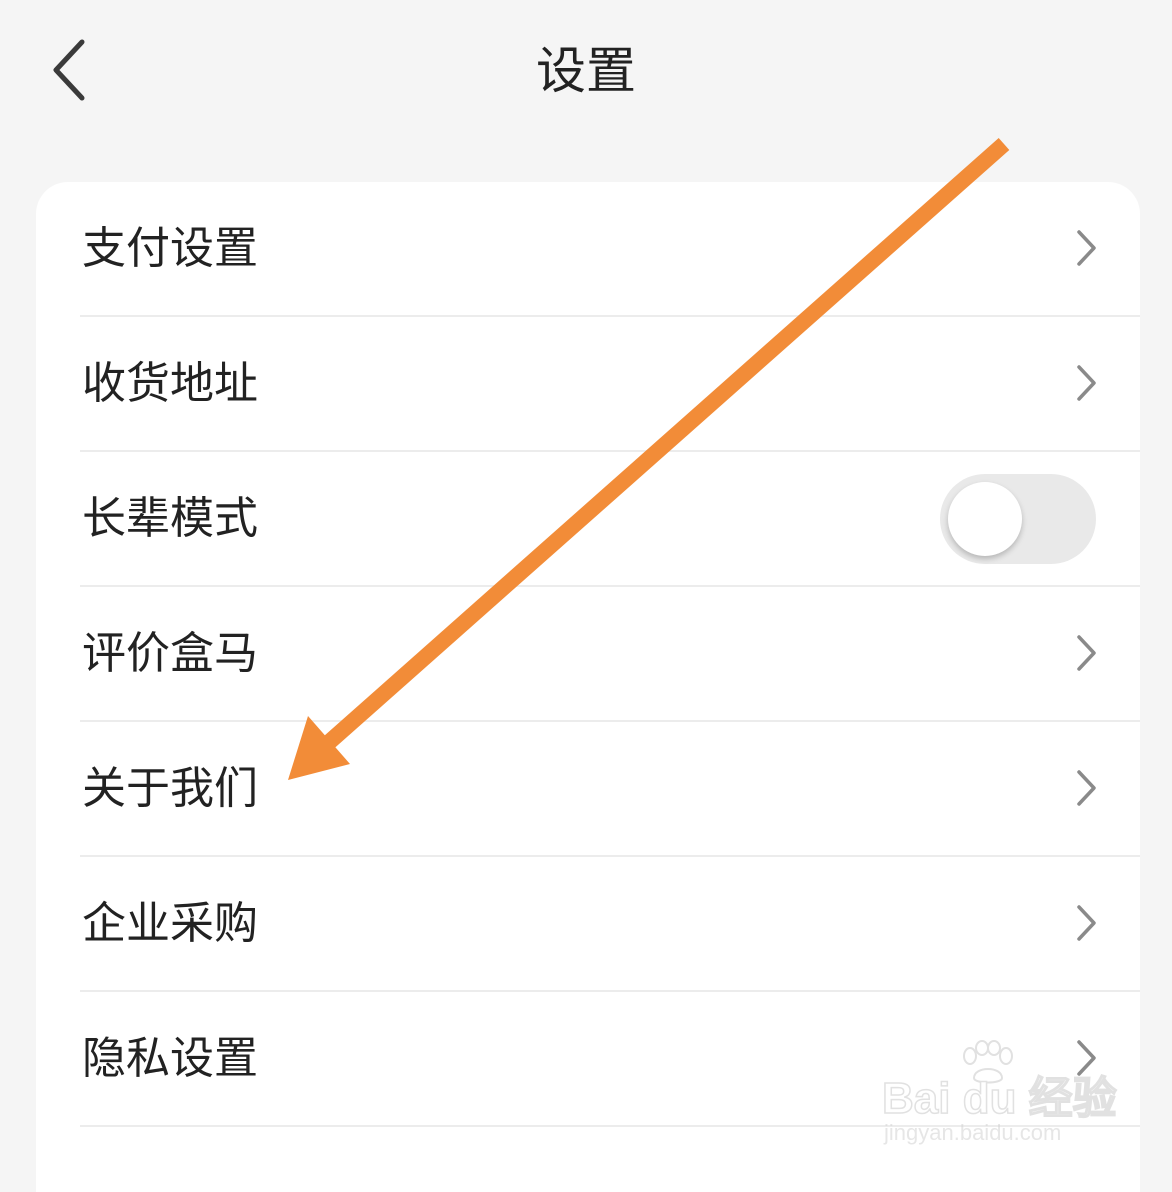  What do you see at coordinates (985, 519) in the screenshot?
I see `toggle-knob` at bounding box center [985, 519].